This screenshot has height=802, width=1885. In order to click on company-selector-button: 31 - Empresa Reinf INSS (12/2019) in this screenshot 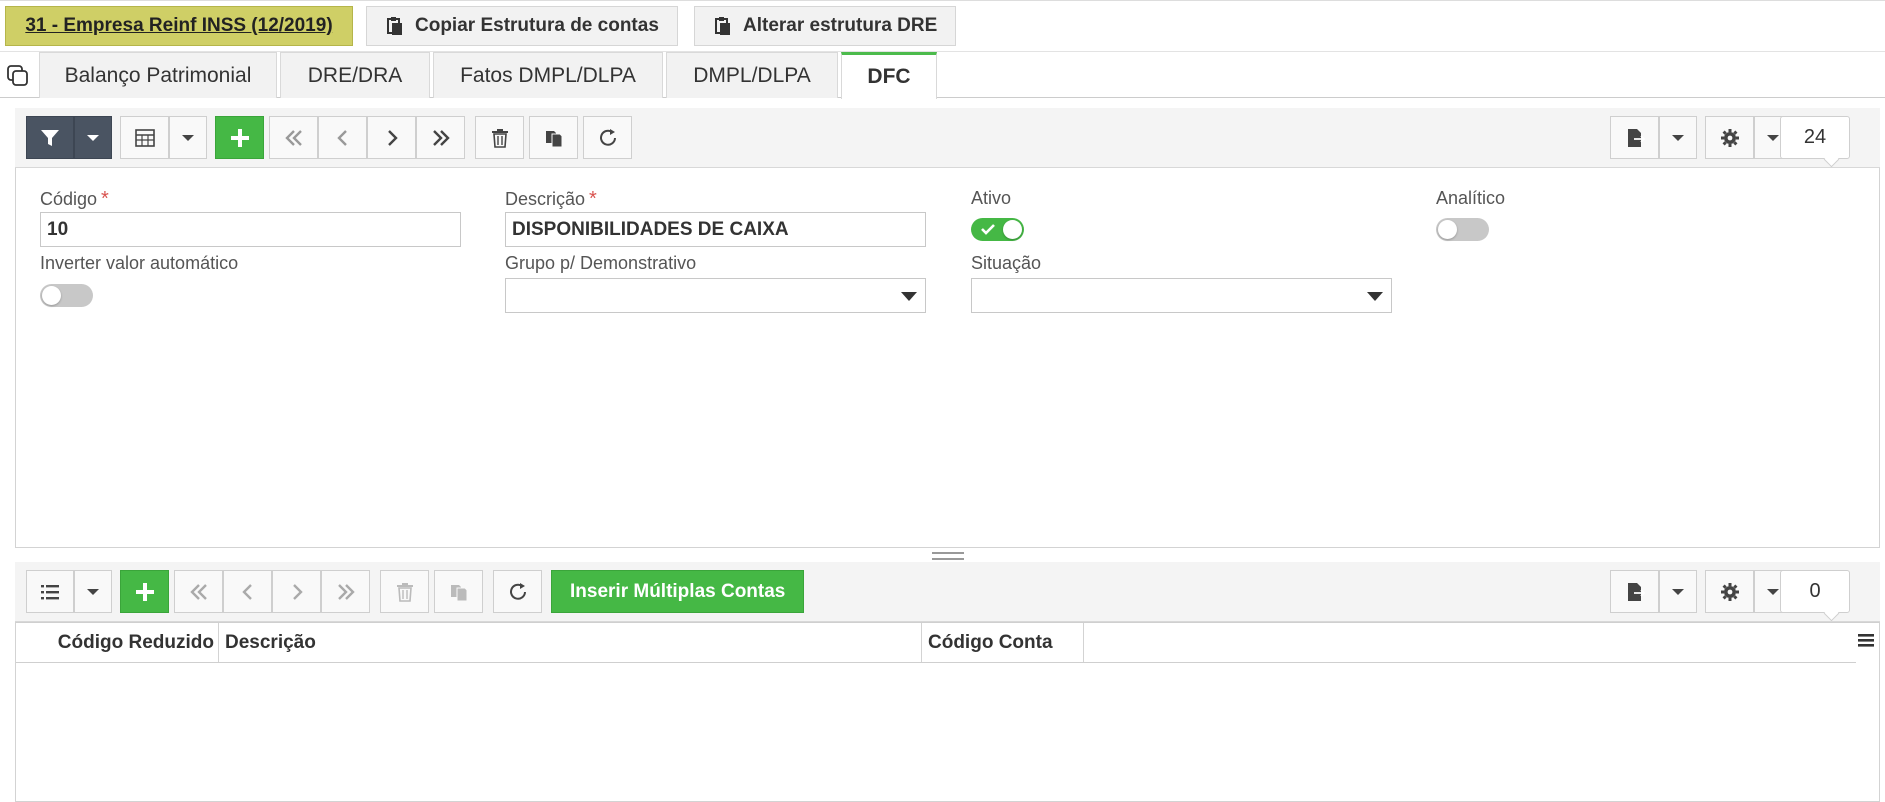, I will do `click(179, 26)`.